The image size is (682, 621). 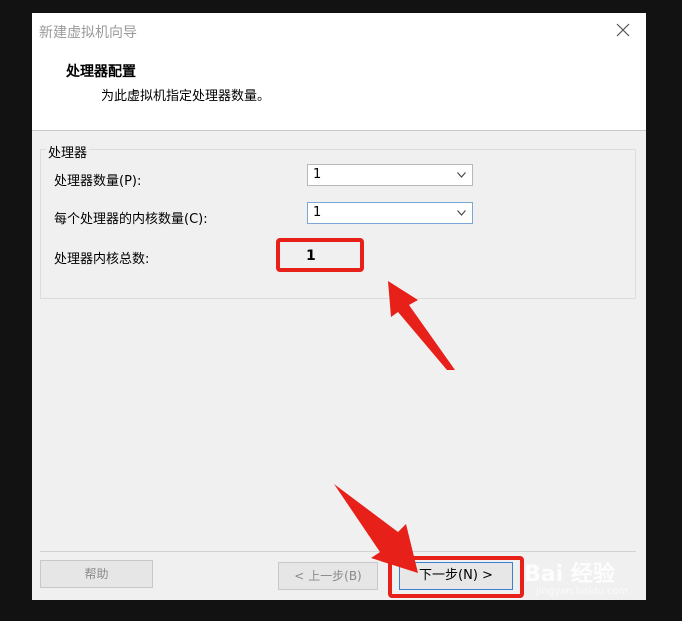 What do you see at coordinates (421, 325) in the screenshot?
I see `arrow-to-total-cores` at bounding box center [421, 325].